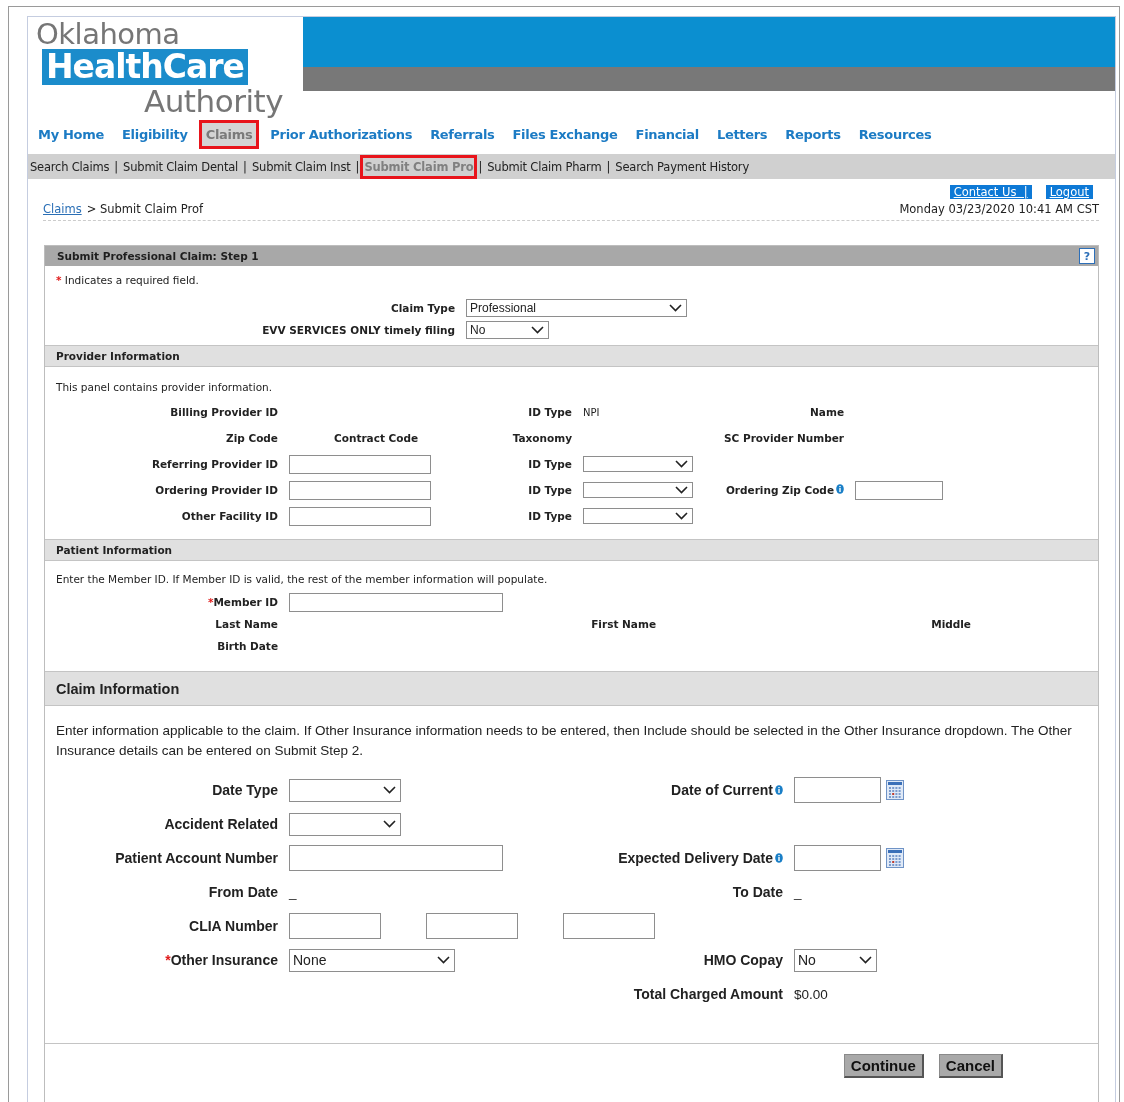  Describe the element at coordinates (544, 166) in the screenshot. I see `subnav-link: Submit Claim Pharm` at that location.